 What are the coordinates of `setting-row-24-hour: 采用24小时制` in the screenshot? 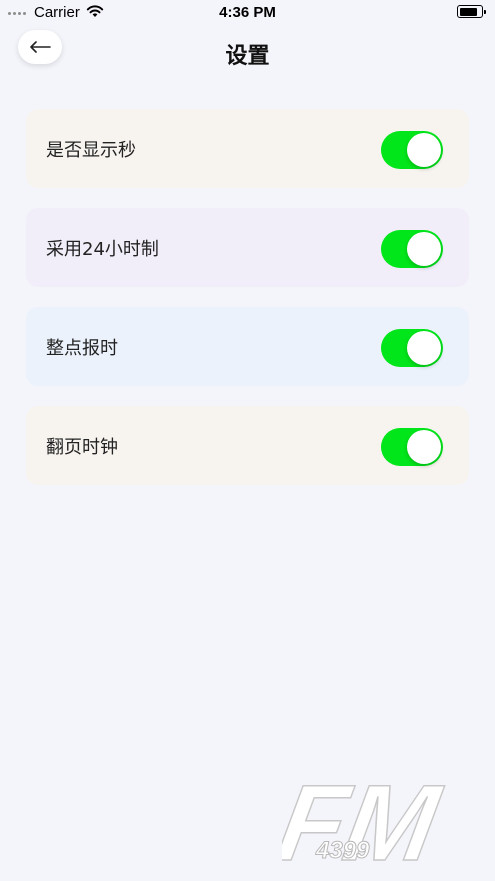 It's located at (247, 247).